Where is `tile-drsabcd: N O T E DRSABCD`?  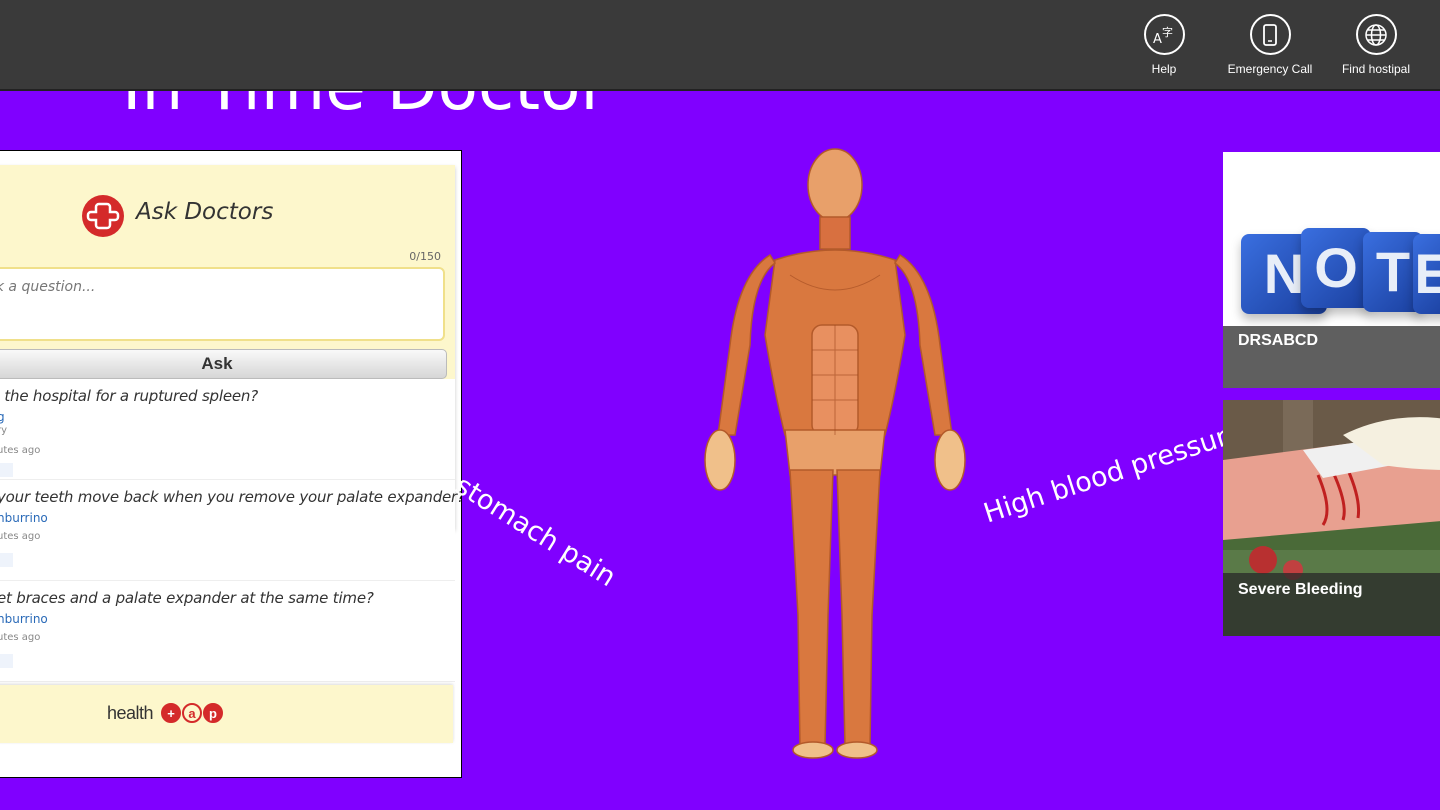
tile-drsabcd: N O T E DRSABCD is located at coordinates (1331, 270).